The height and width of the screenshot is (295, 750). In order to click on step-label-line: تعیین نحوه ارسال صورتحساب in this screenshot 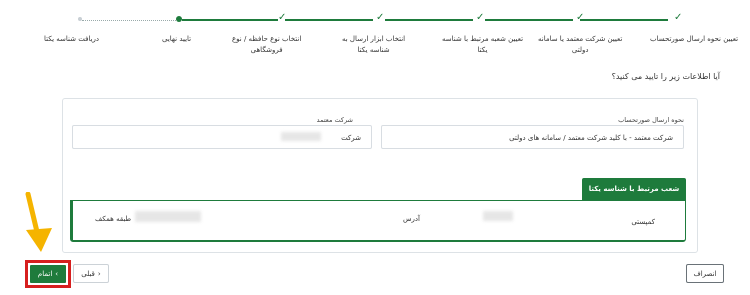, I will do `click(694, 39)`.